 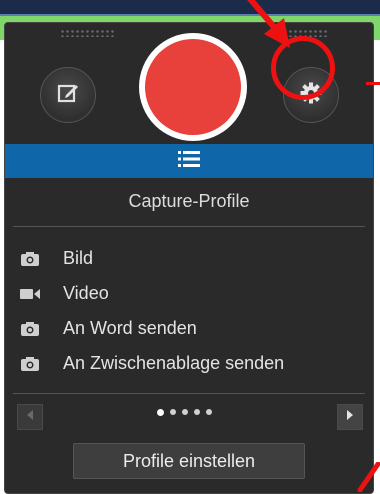 I want to click on video-camera-icon, so click(x=30, y=294).